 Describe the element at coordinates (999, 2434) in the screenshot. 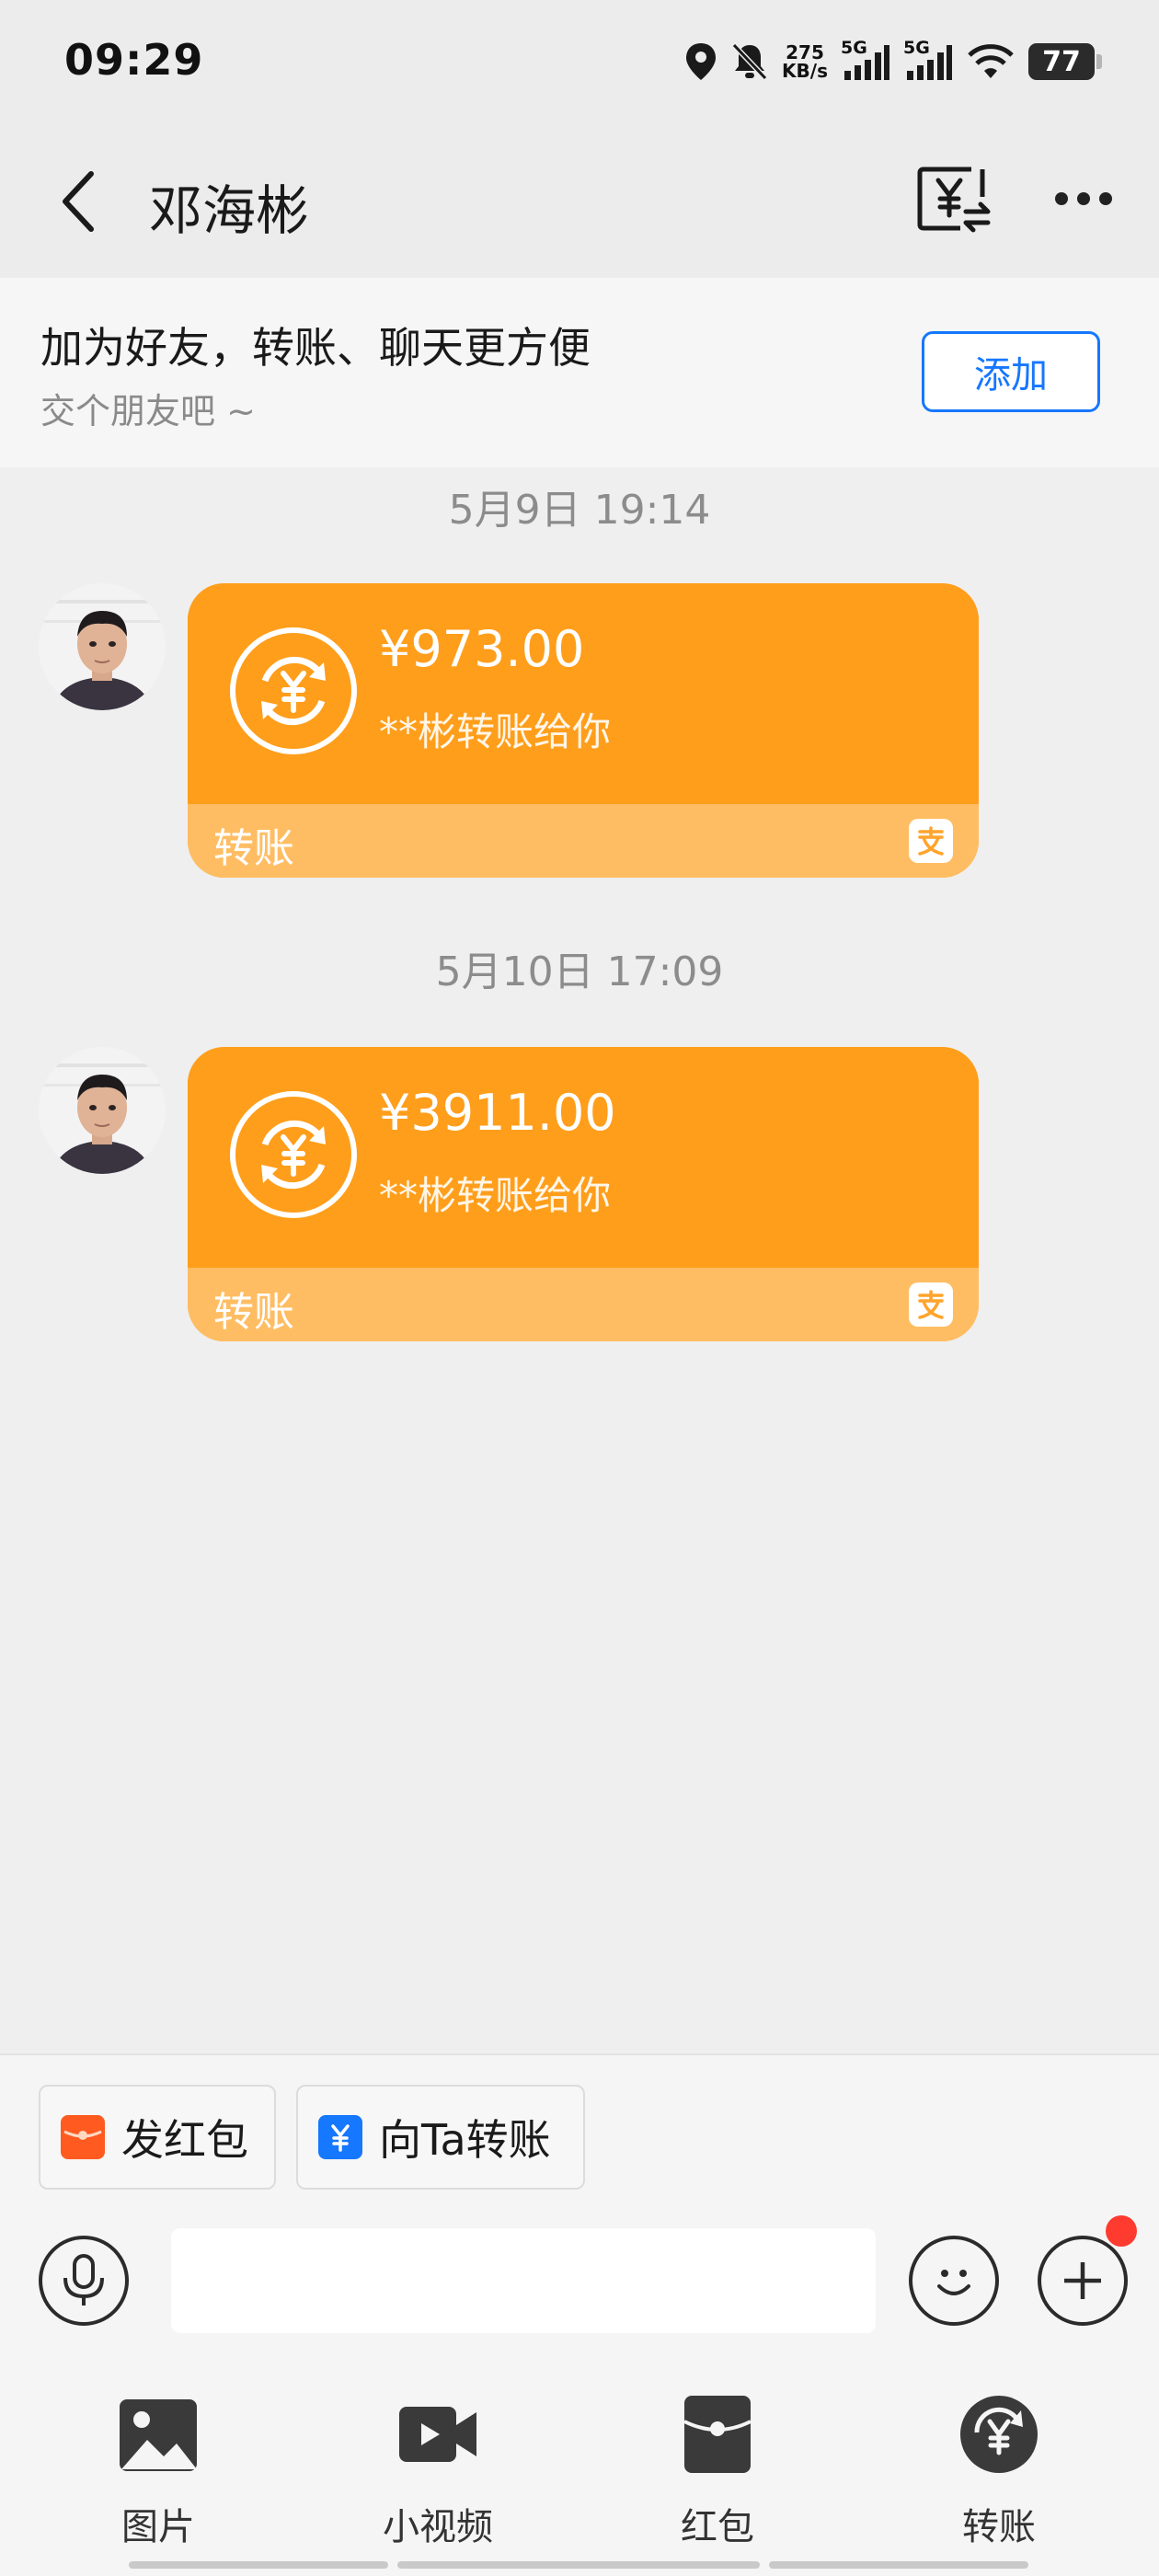

I see `transfer-icon` at that location.